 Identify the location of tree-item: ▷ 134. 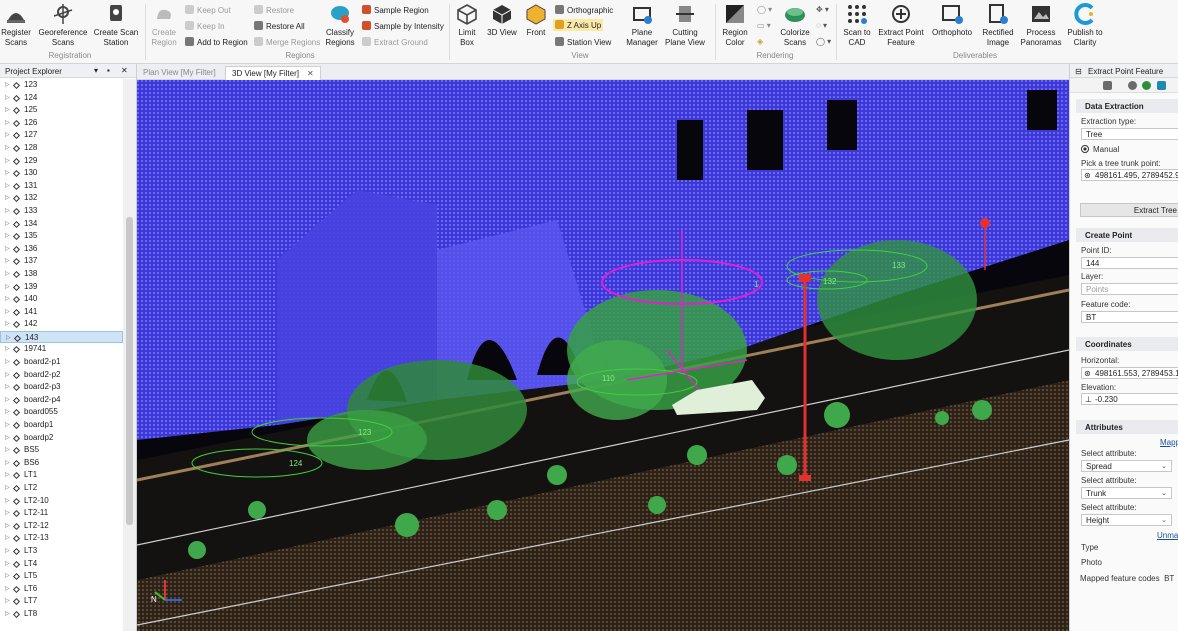
(61, 224).